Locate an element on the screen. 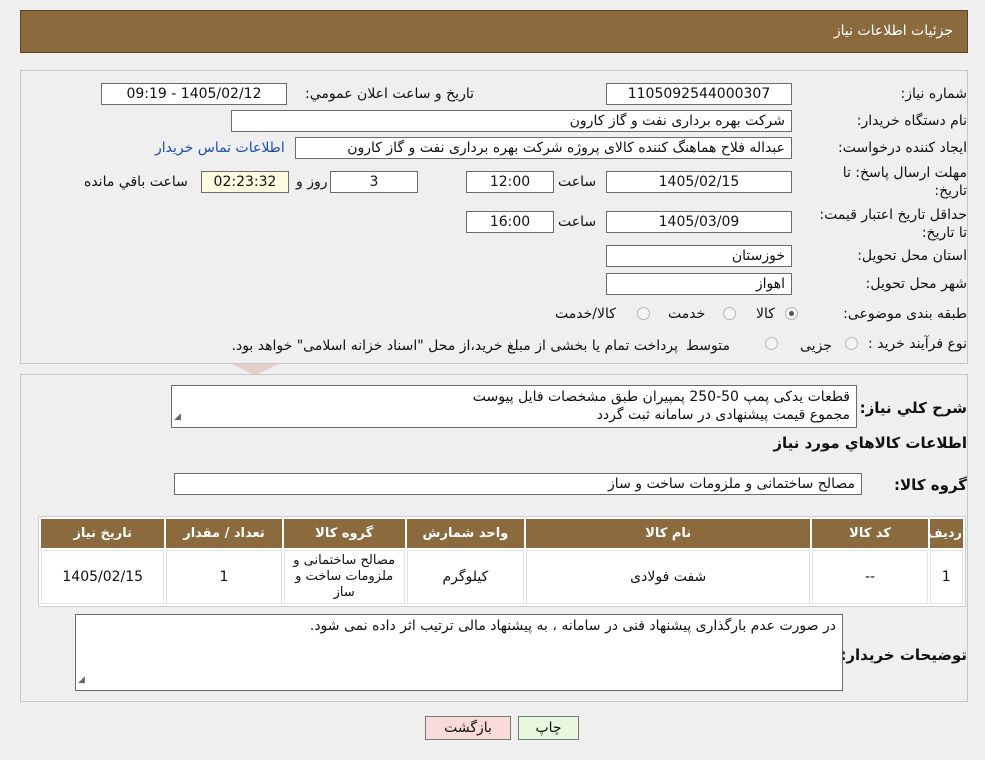 The height and width of the screenshot is (760, 985). category-label: طبقه بندی موضوعی: is located at coordinates (905, 314).